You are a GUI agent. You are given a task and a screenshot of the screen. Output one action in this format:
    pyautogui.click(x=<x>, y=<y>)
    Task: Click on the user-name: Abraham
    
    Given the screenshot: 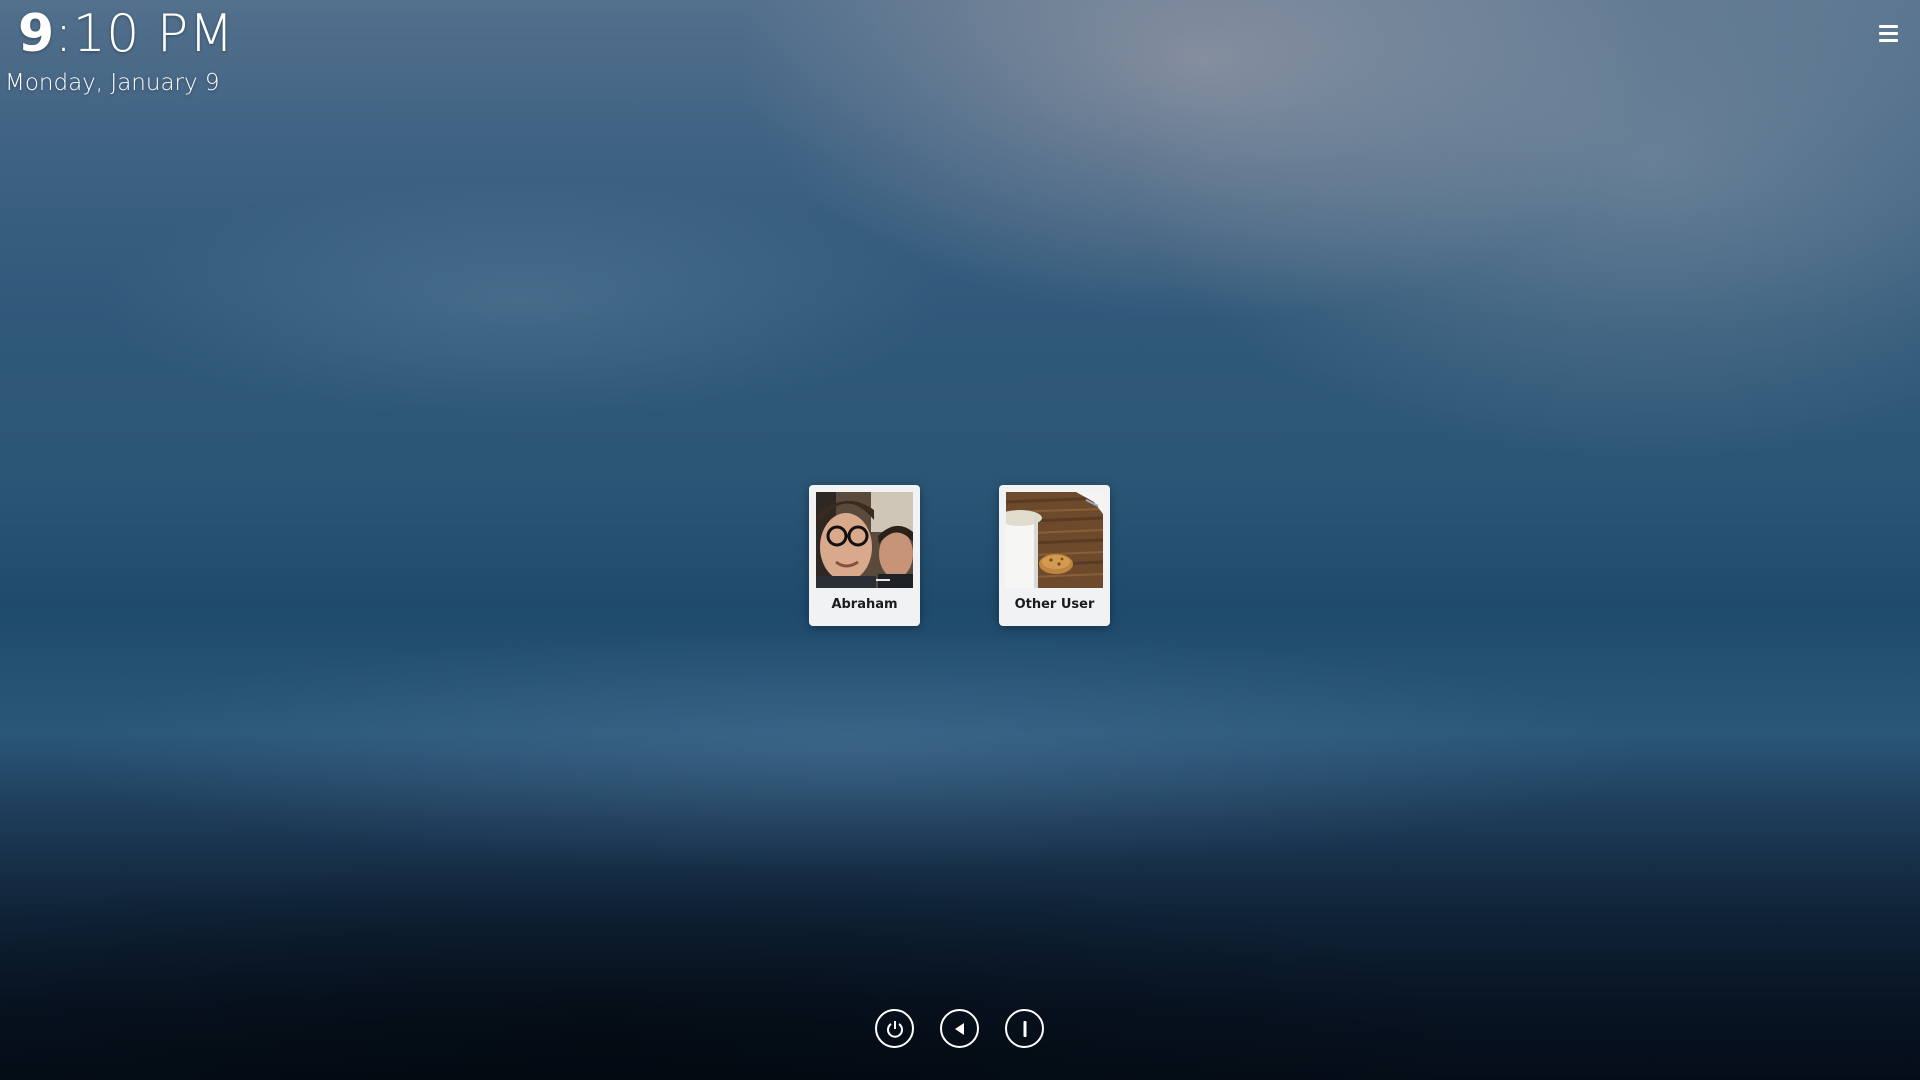 What is the action you would take?
    pyautogui.click(x=864, y=604)
    